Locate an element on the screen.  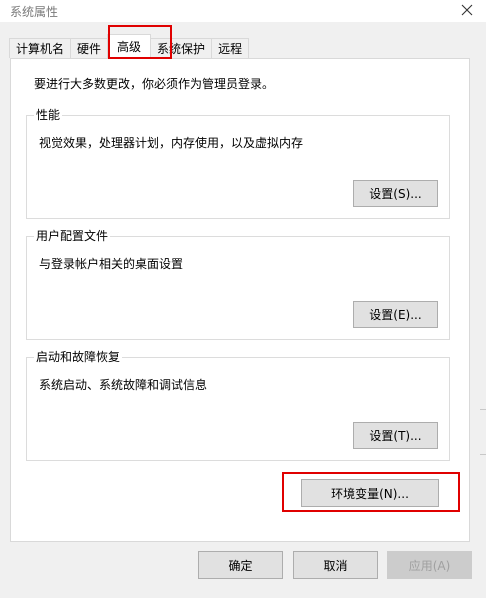
user-profiles-label: 用户配置文件 is located at coordinates (72, 236).